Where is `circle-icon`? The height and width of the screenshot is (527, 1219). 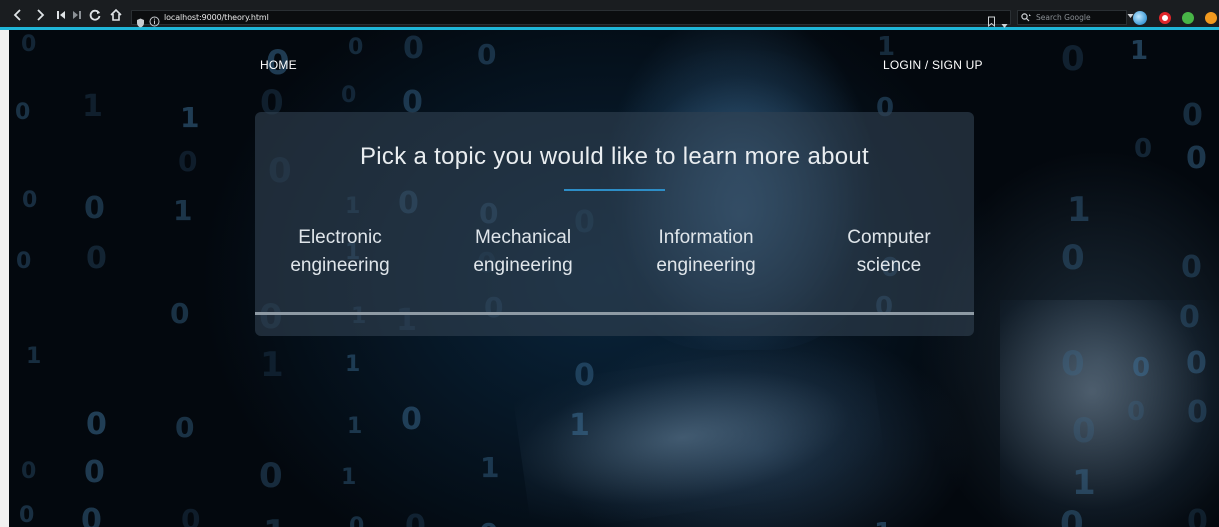 circle-icon is located at coordinates (1188, 18).